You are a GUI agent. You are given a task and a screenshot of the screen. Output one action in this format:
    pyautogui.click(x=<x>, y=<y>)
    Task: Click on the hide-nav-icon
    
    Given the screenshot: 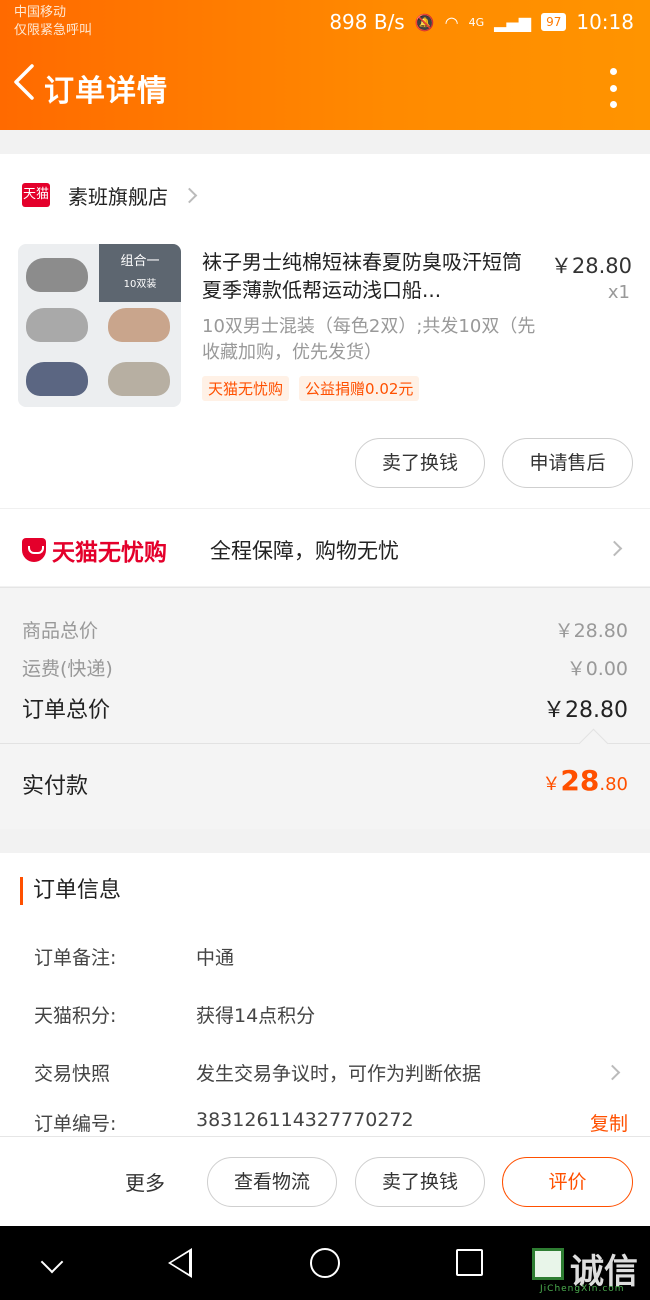 What is the action you would take?
    pyautogui.click(x=52, y=1262)
    